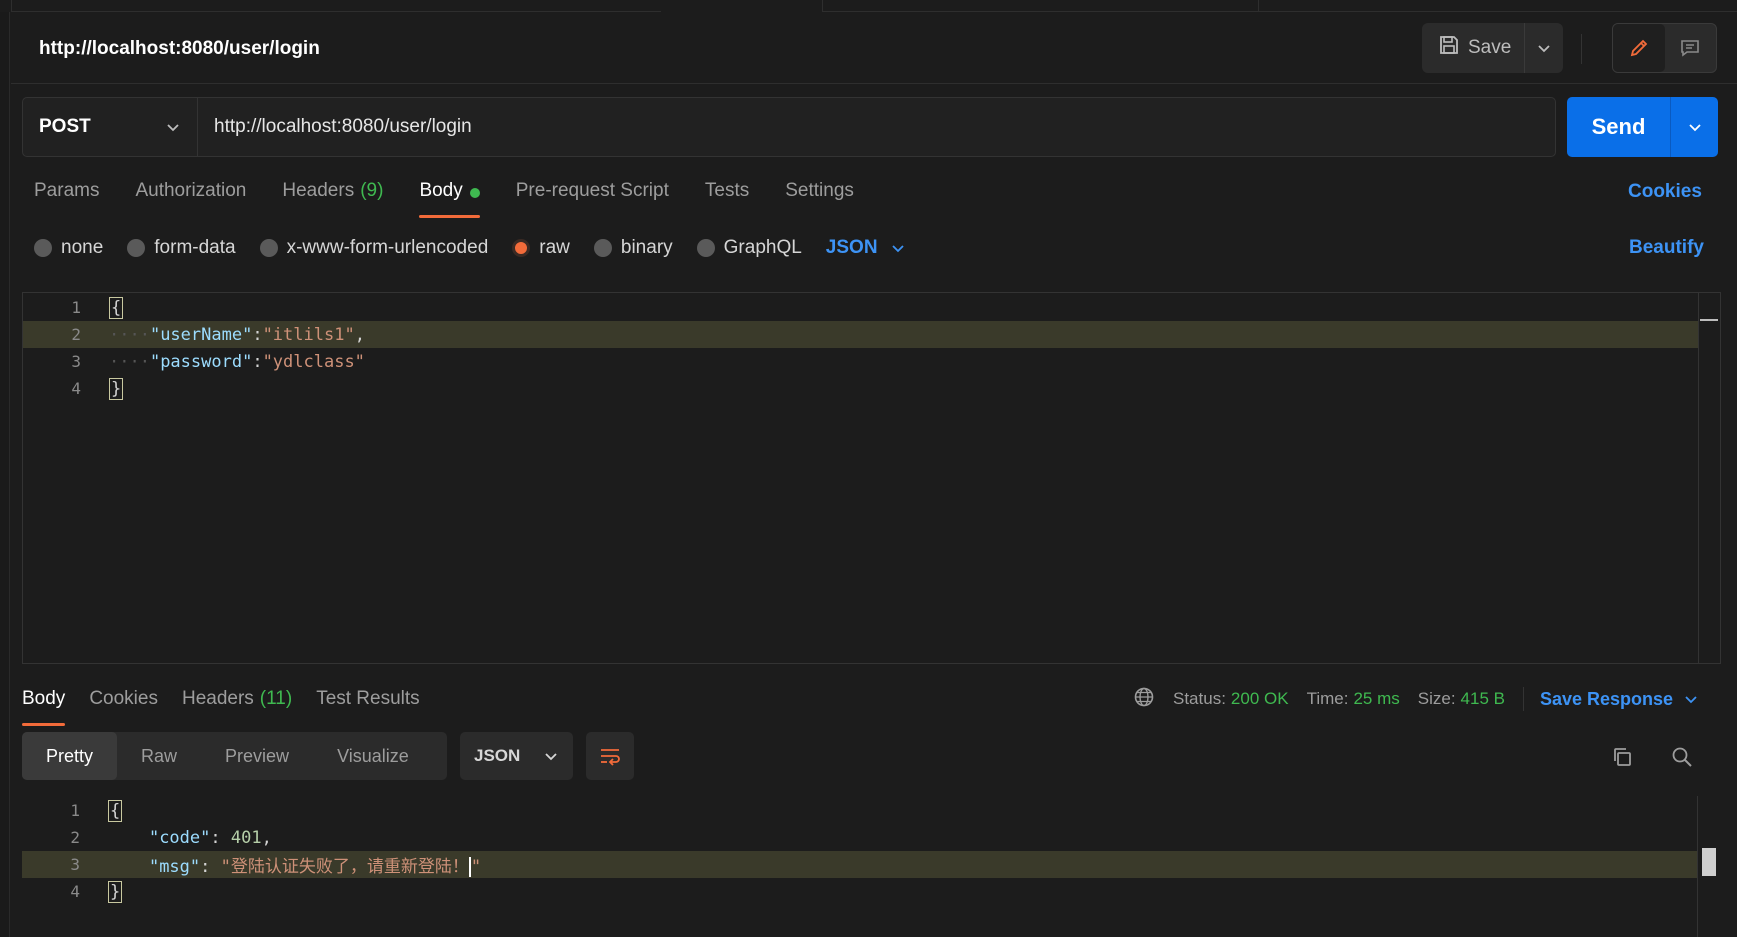  I want to click on tab-authorization: Authorization, so click(190, 200).